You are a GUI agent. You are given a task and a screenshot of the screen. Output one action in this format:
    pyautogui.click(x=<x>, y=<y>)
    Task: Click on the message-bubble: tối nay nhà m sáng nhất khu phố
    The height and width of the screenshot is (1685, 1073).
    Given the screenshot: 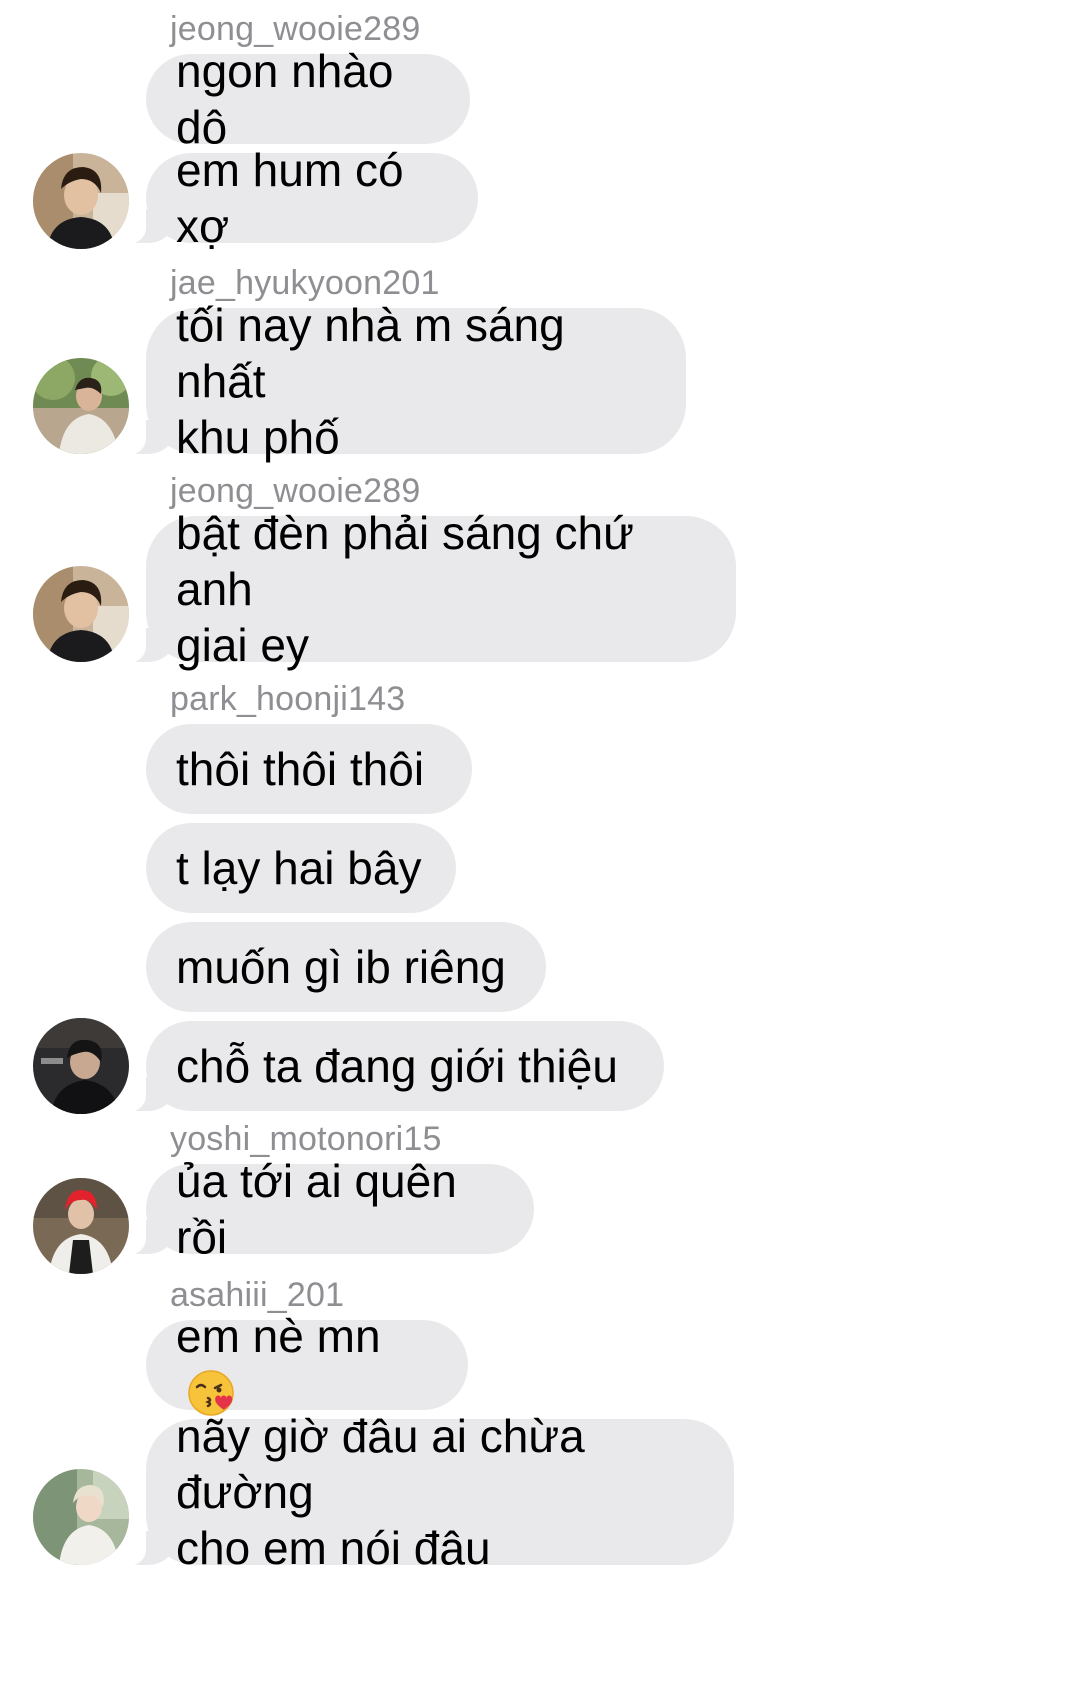 What is the action you would take?
    pyautogui.click(x=402, y=381)
    